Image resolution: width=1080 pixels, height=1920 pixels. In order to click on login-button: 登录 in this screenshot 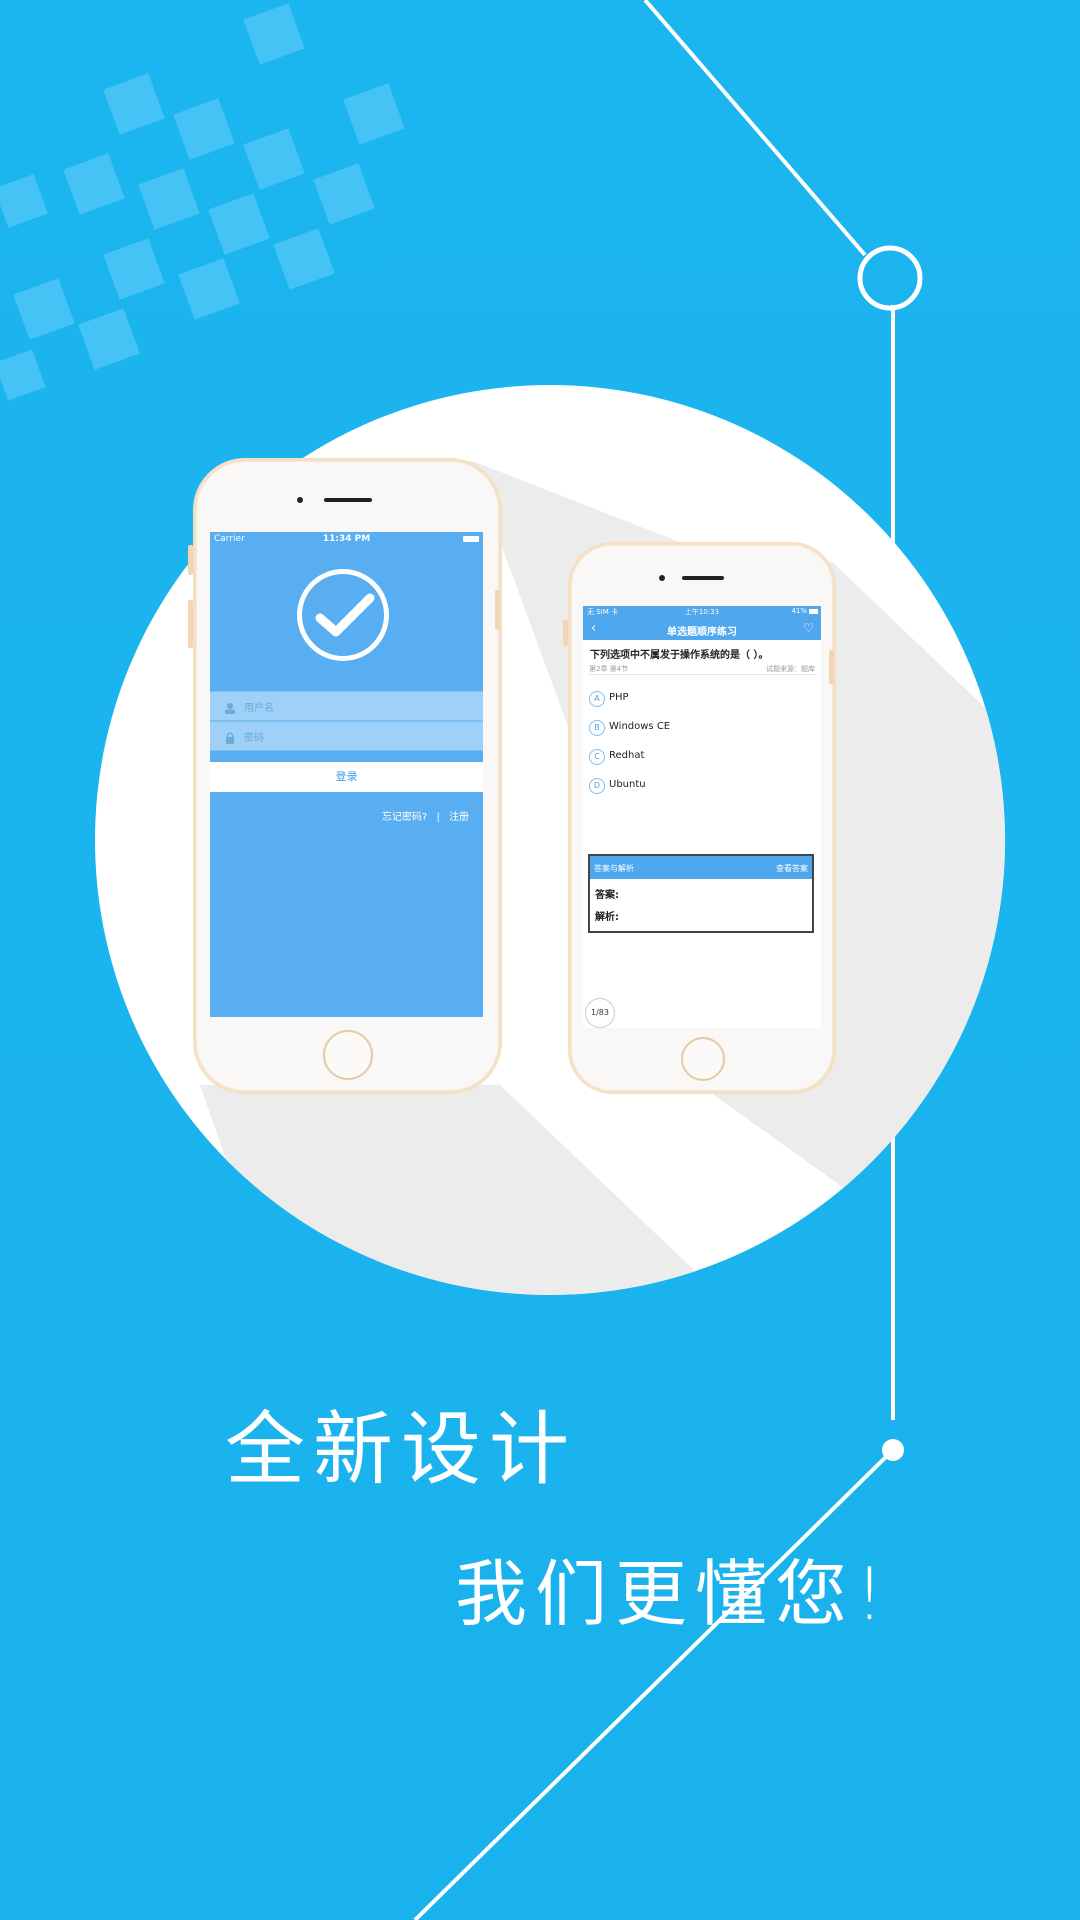, I will do `click(346, 777)`.